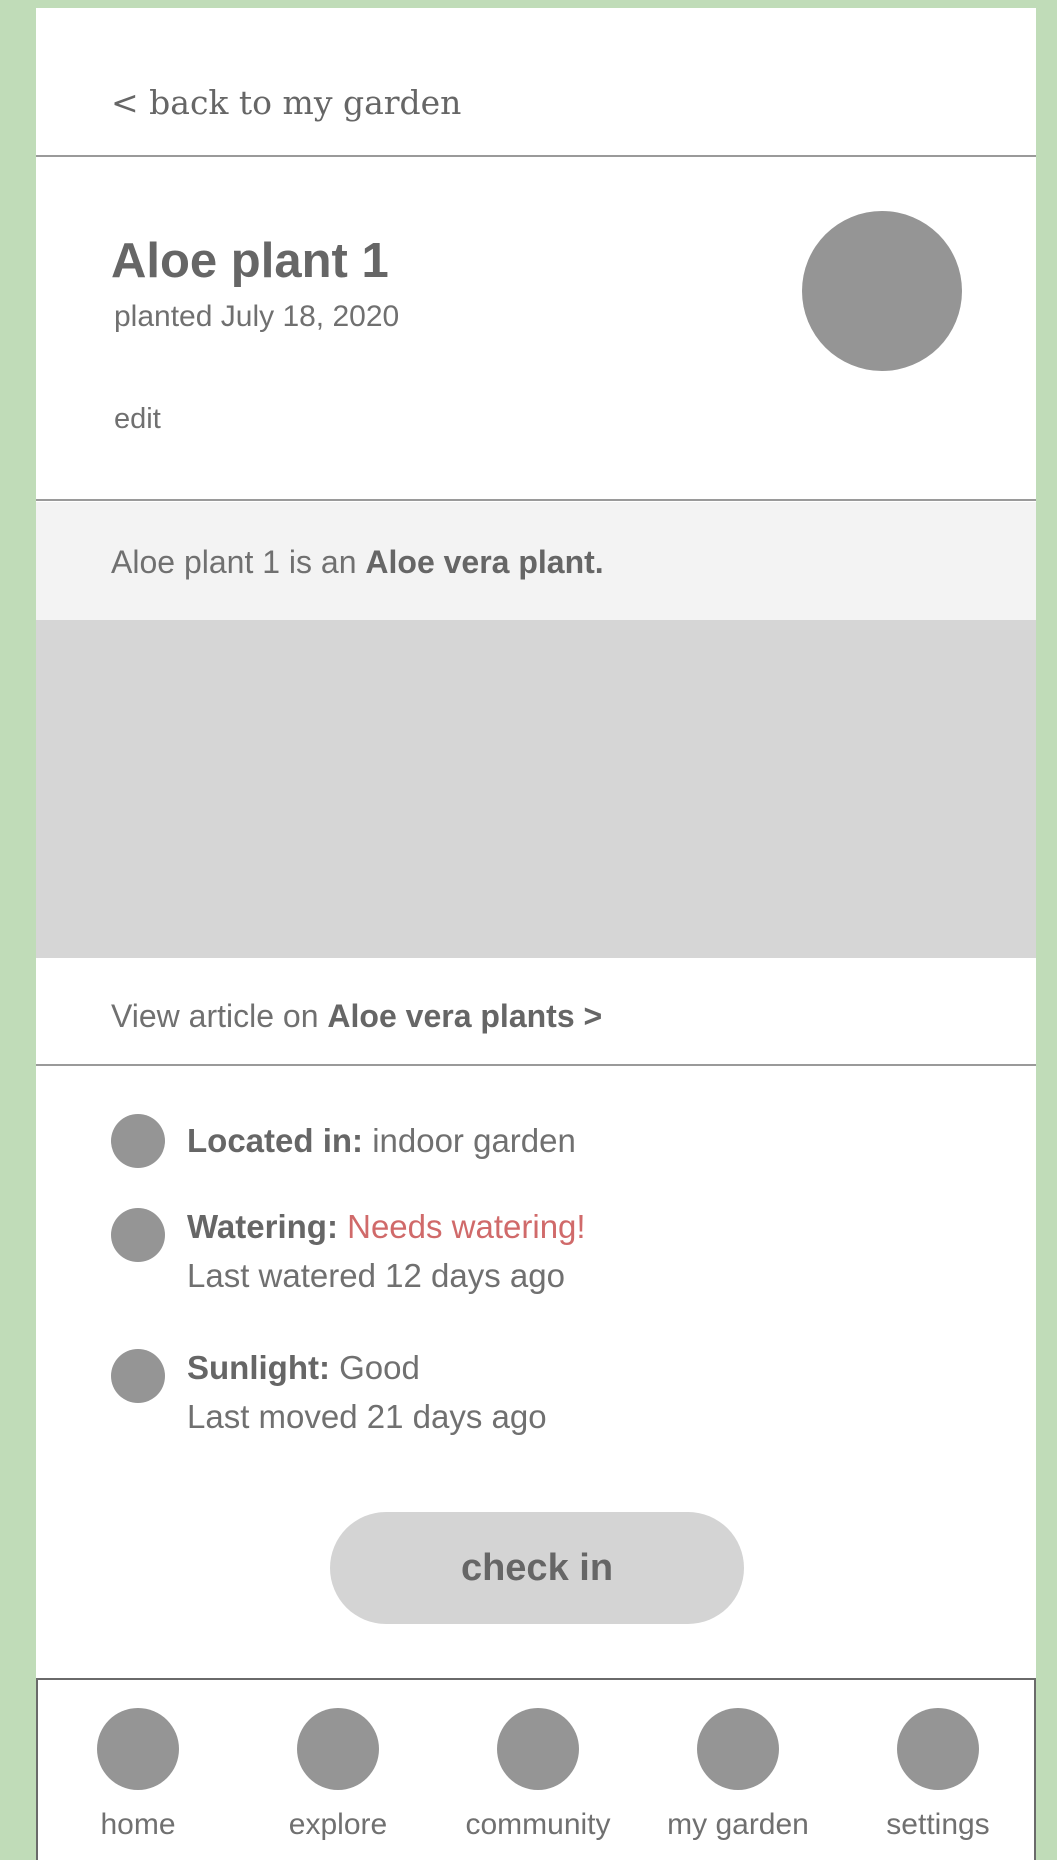 The image size is (1057, 1860). What do you see at coordinates (465, 1016) in the screenshot?
I see `article-link-text: Aloe vera plants >` at bounding box center [465, 1016].